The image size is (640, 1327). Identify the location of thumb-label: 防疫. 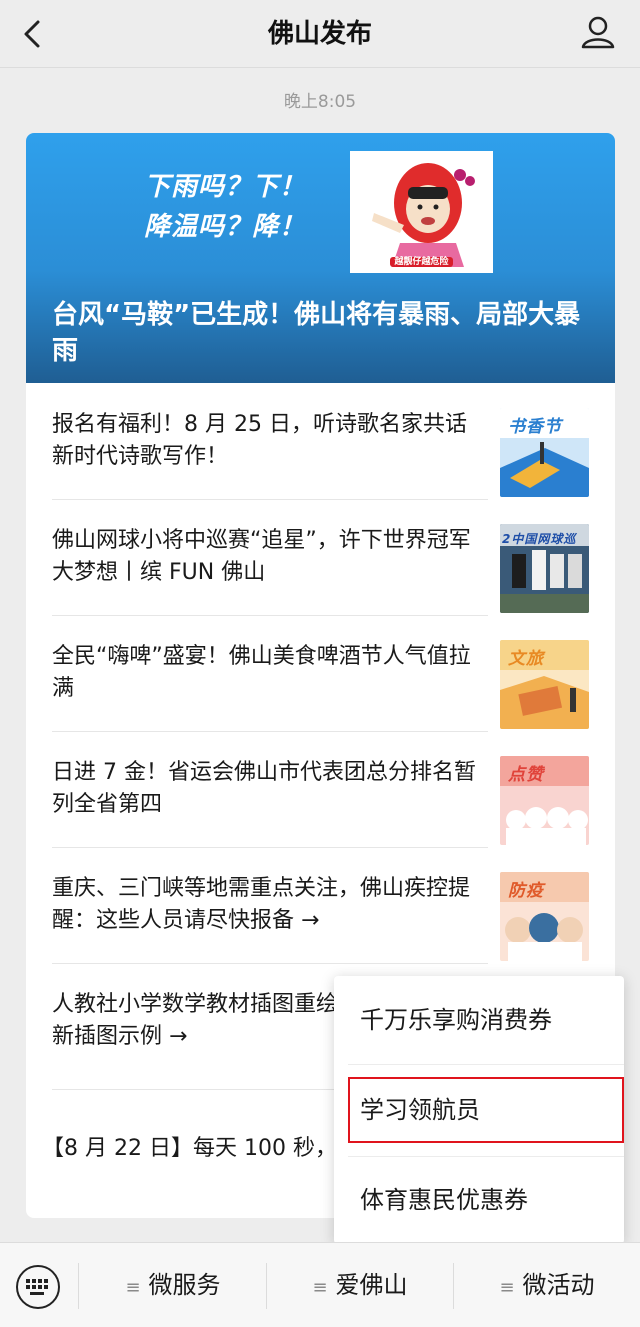
(526, 891).